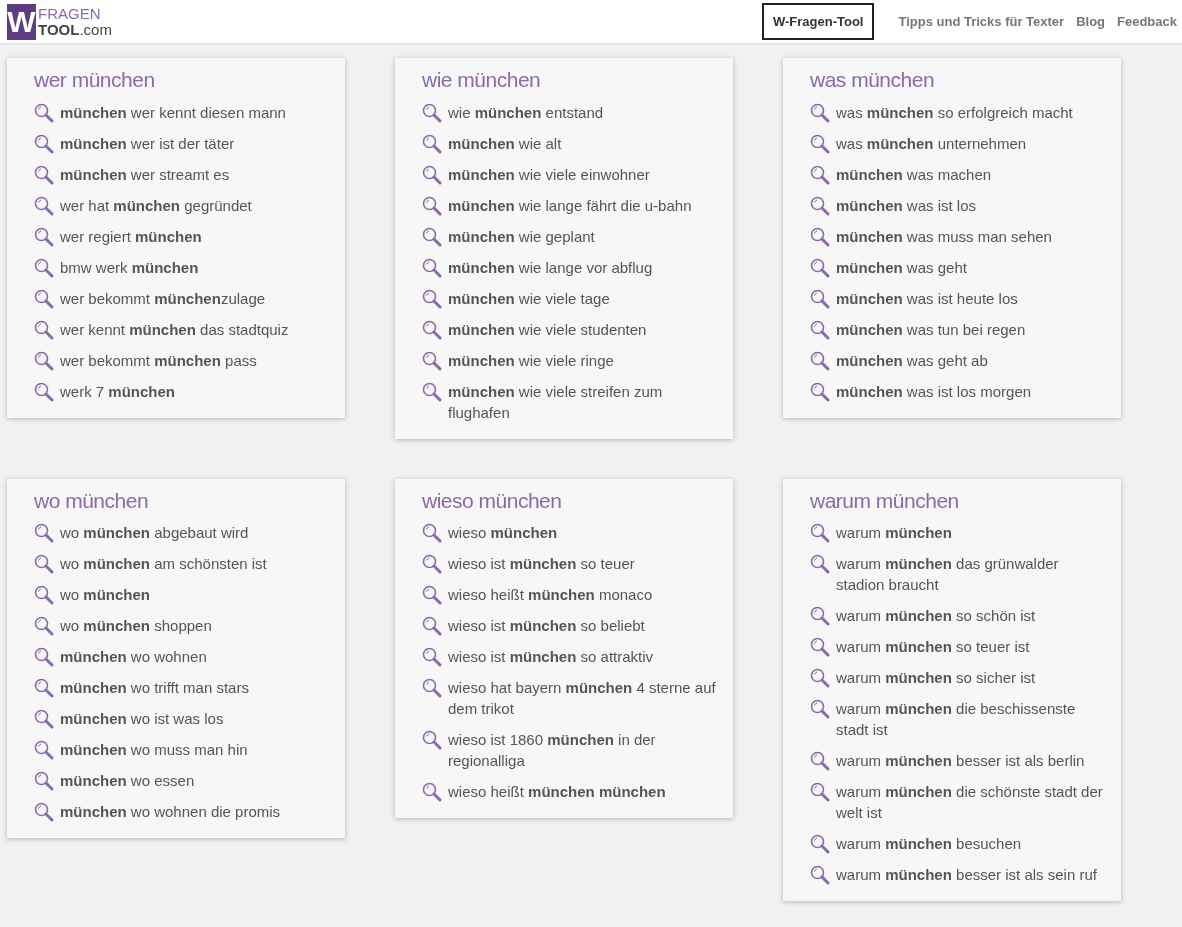 This screenshot has width=1182, height=927. What do you see at coordinates (163, 298) in the screenshot?
I see `suggestion-link: wer bekommt münchenzulage` at bounding box center [163, 298].